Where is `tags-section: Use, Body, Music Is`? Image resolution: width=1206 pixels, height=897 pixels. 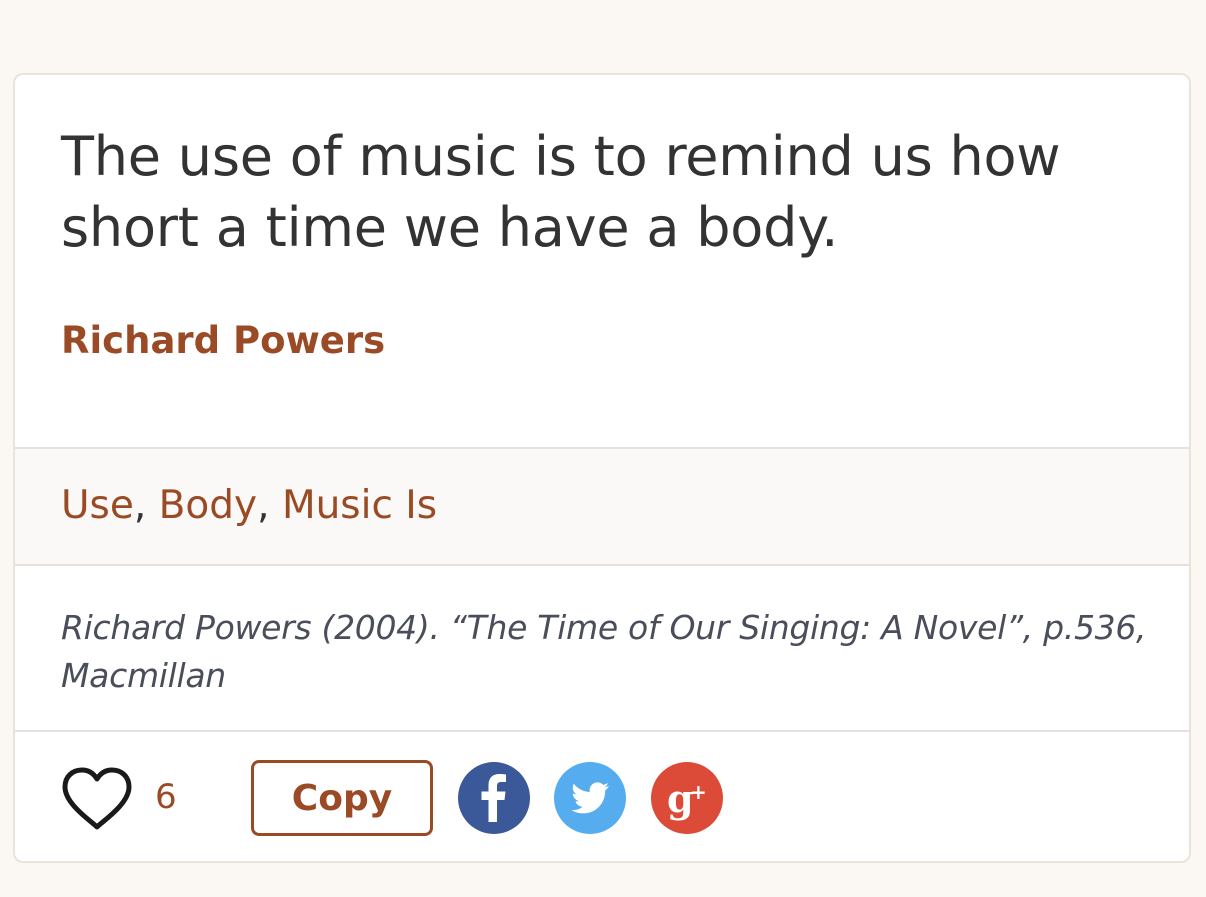
tags-section: Use, Body, Music Is is located at coordinates (602, 507).